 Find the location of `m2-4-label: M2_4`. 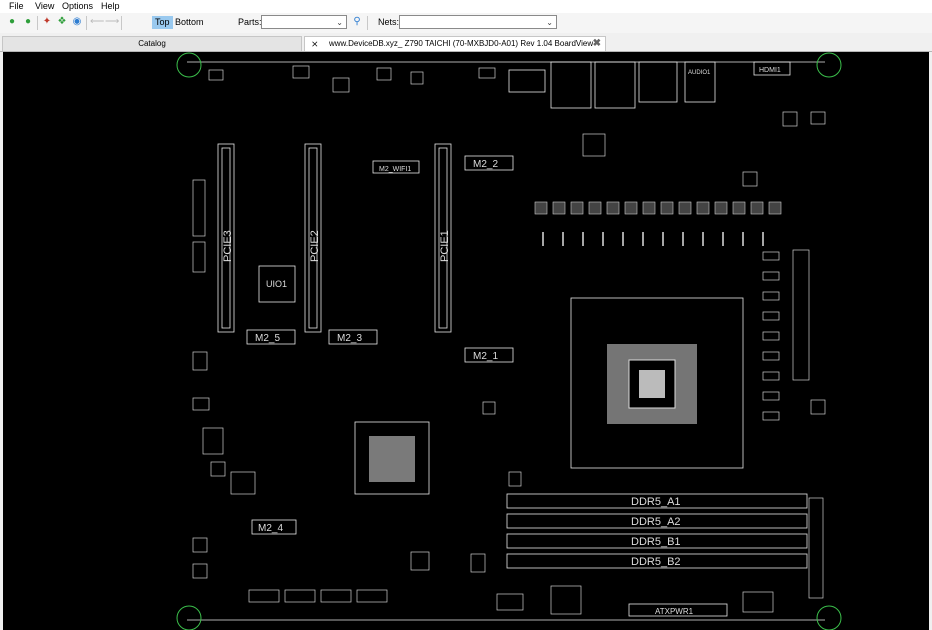

m2-4-label: M2_4 is located at coordinates (270, 528).